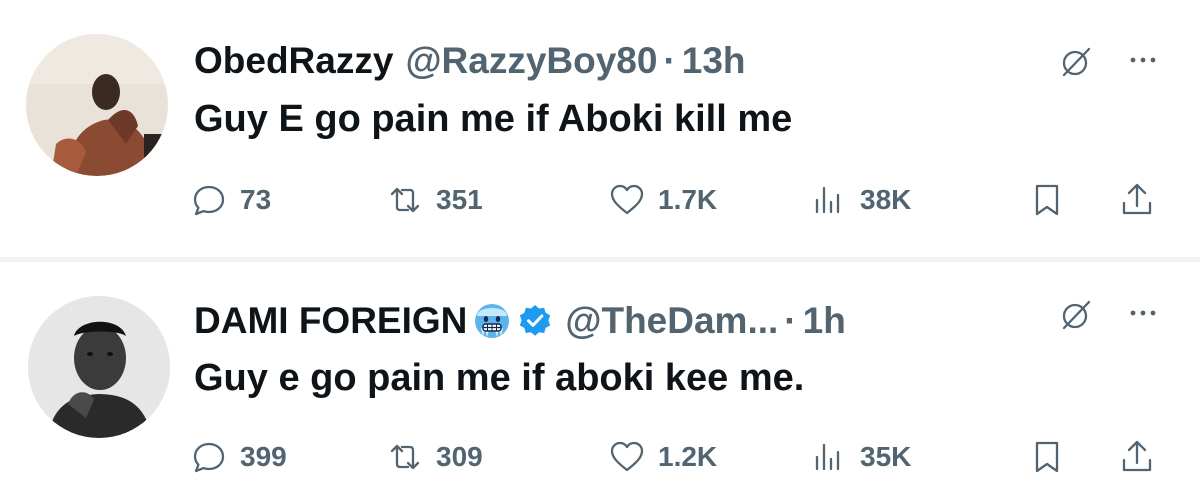  I want to click on cold-face-emoji-icon, so click(492, 321).